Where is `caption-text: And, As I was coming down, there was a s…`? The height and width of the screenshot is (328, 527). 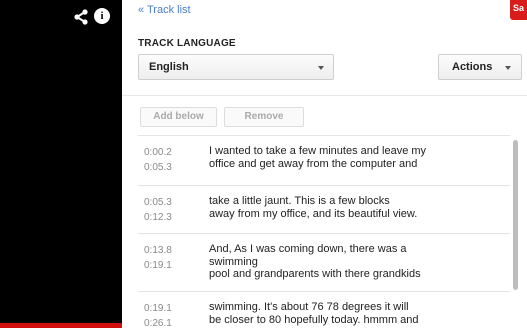 caption-text: And, As I was coming down, there was a s… is located at coordinates (354, 262).